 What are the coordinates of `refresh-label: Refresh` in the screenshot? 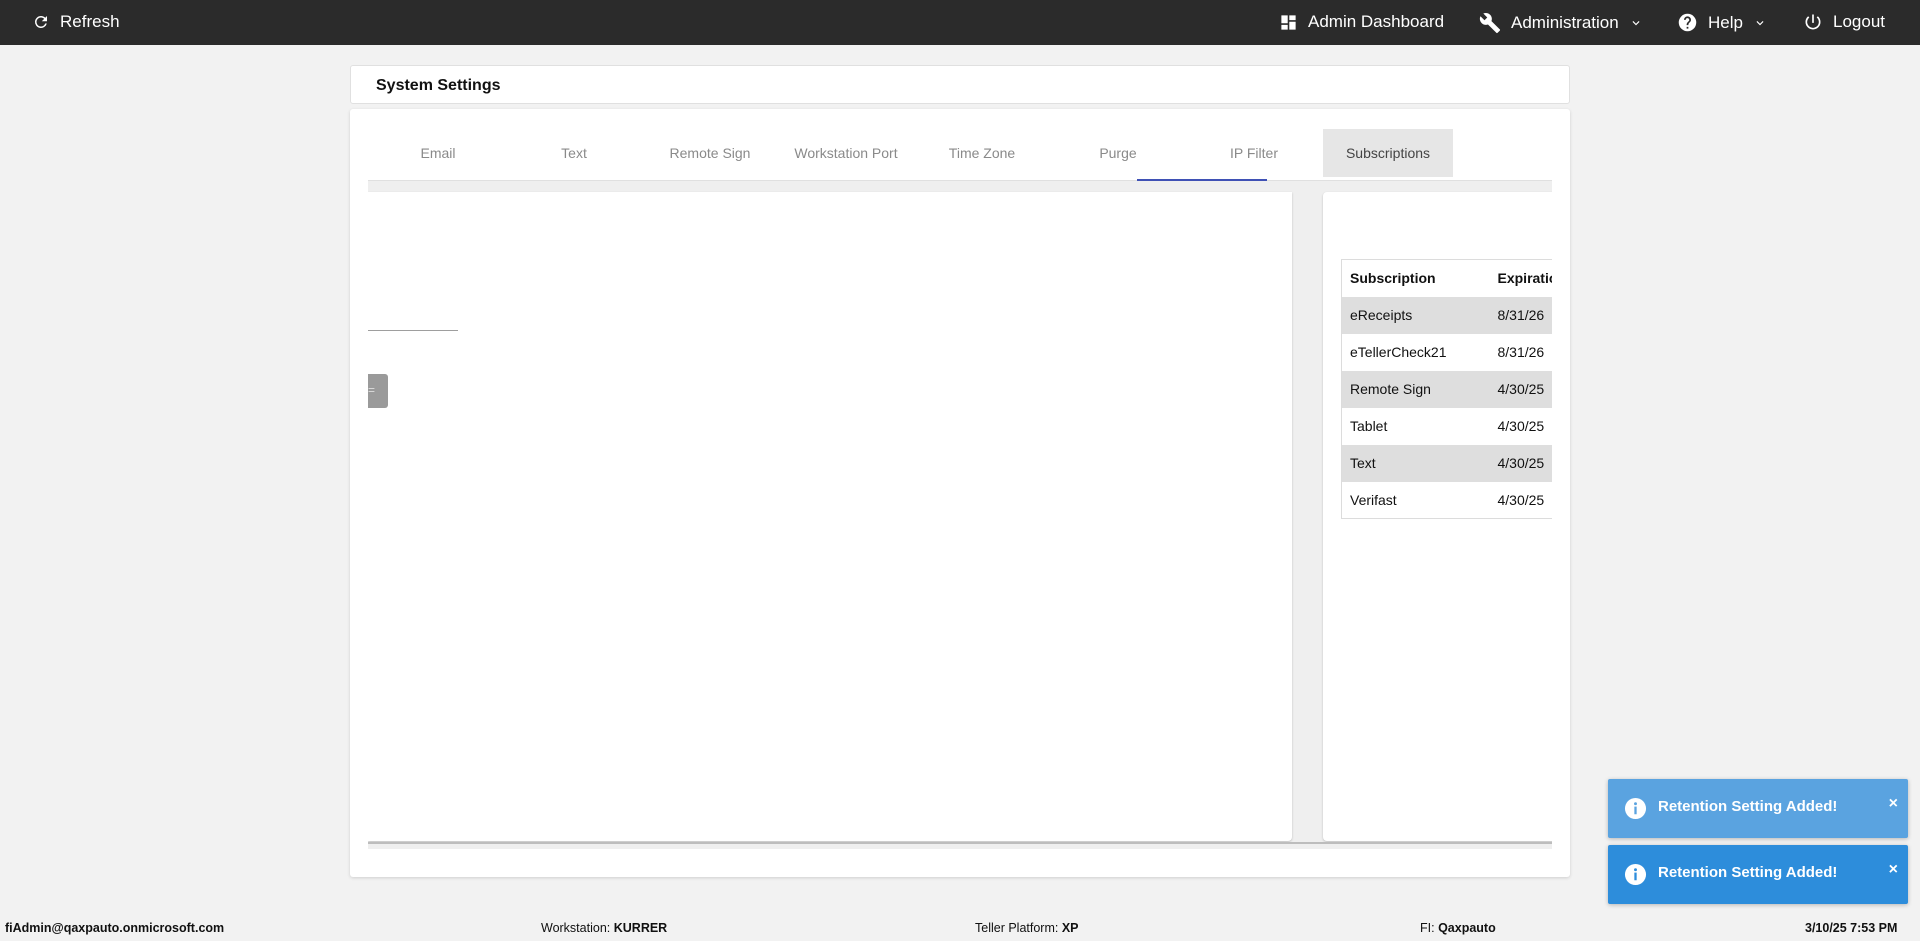 It's located at (90, 21).